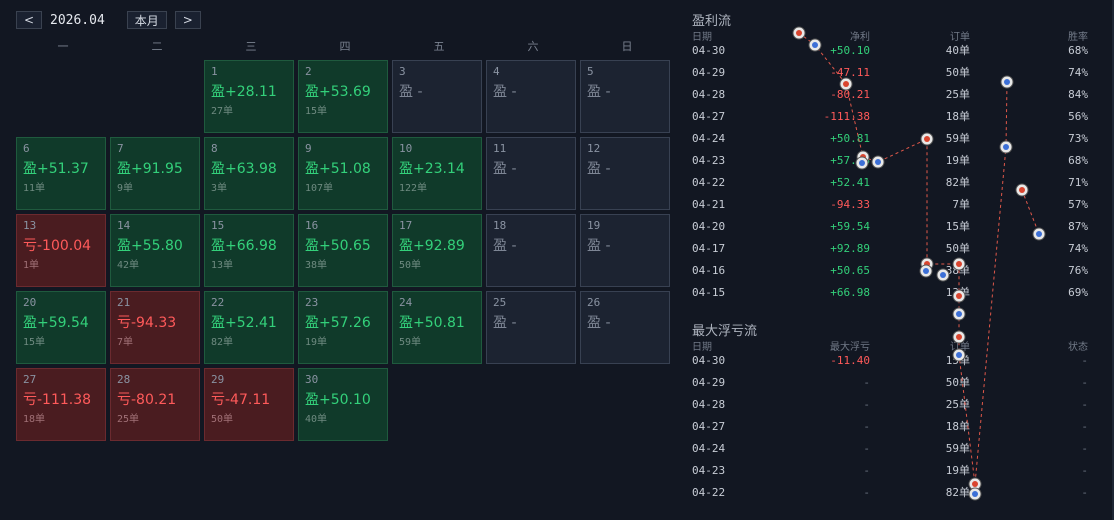 The height and width of the screenshot is (520, 1114). Describe the element at coordinates (61, 327) in the screenshot. I see `calendar-day-cell: 20 盈+59.54 15单` at that location.